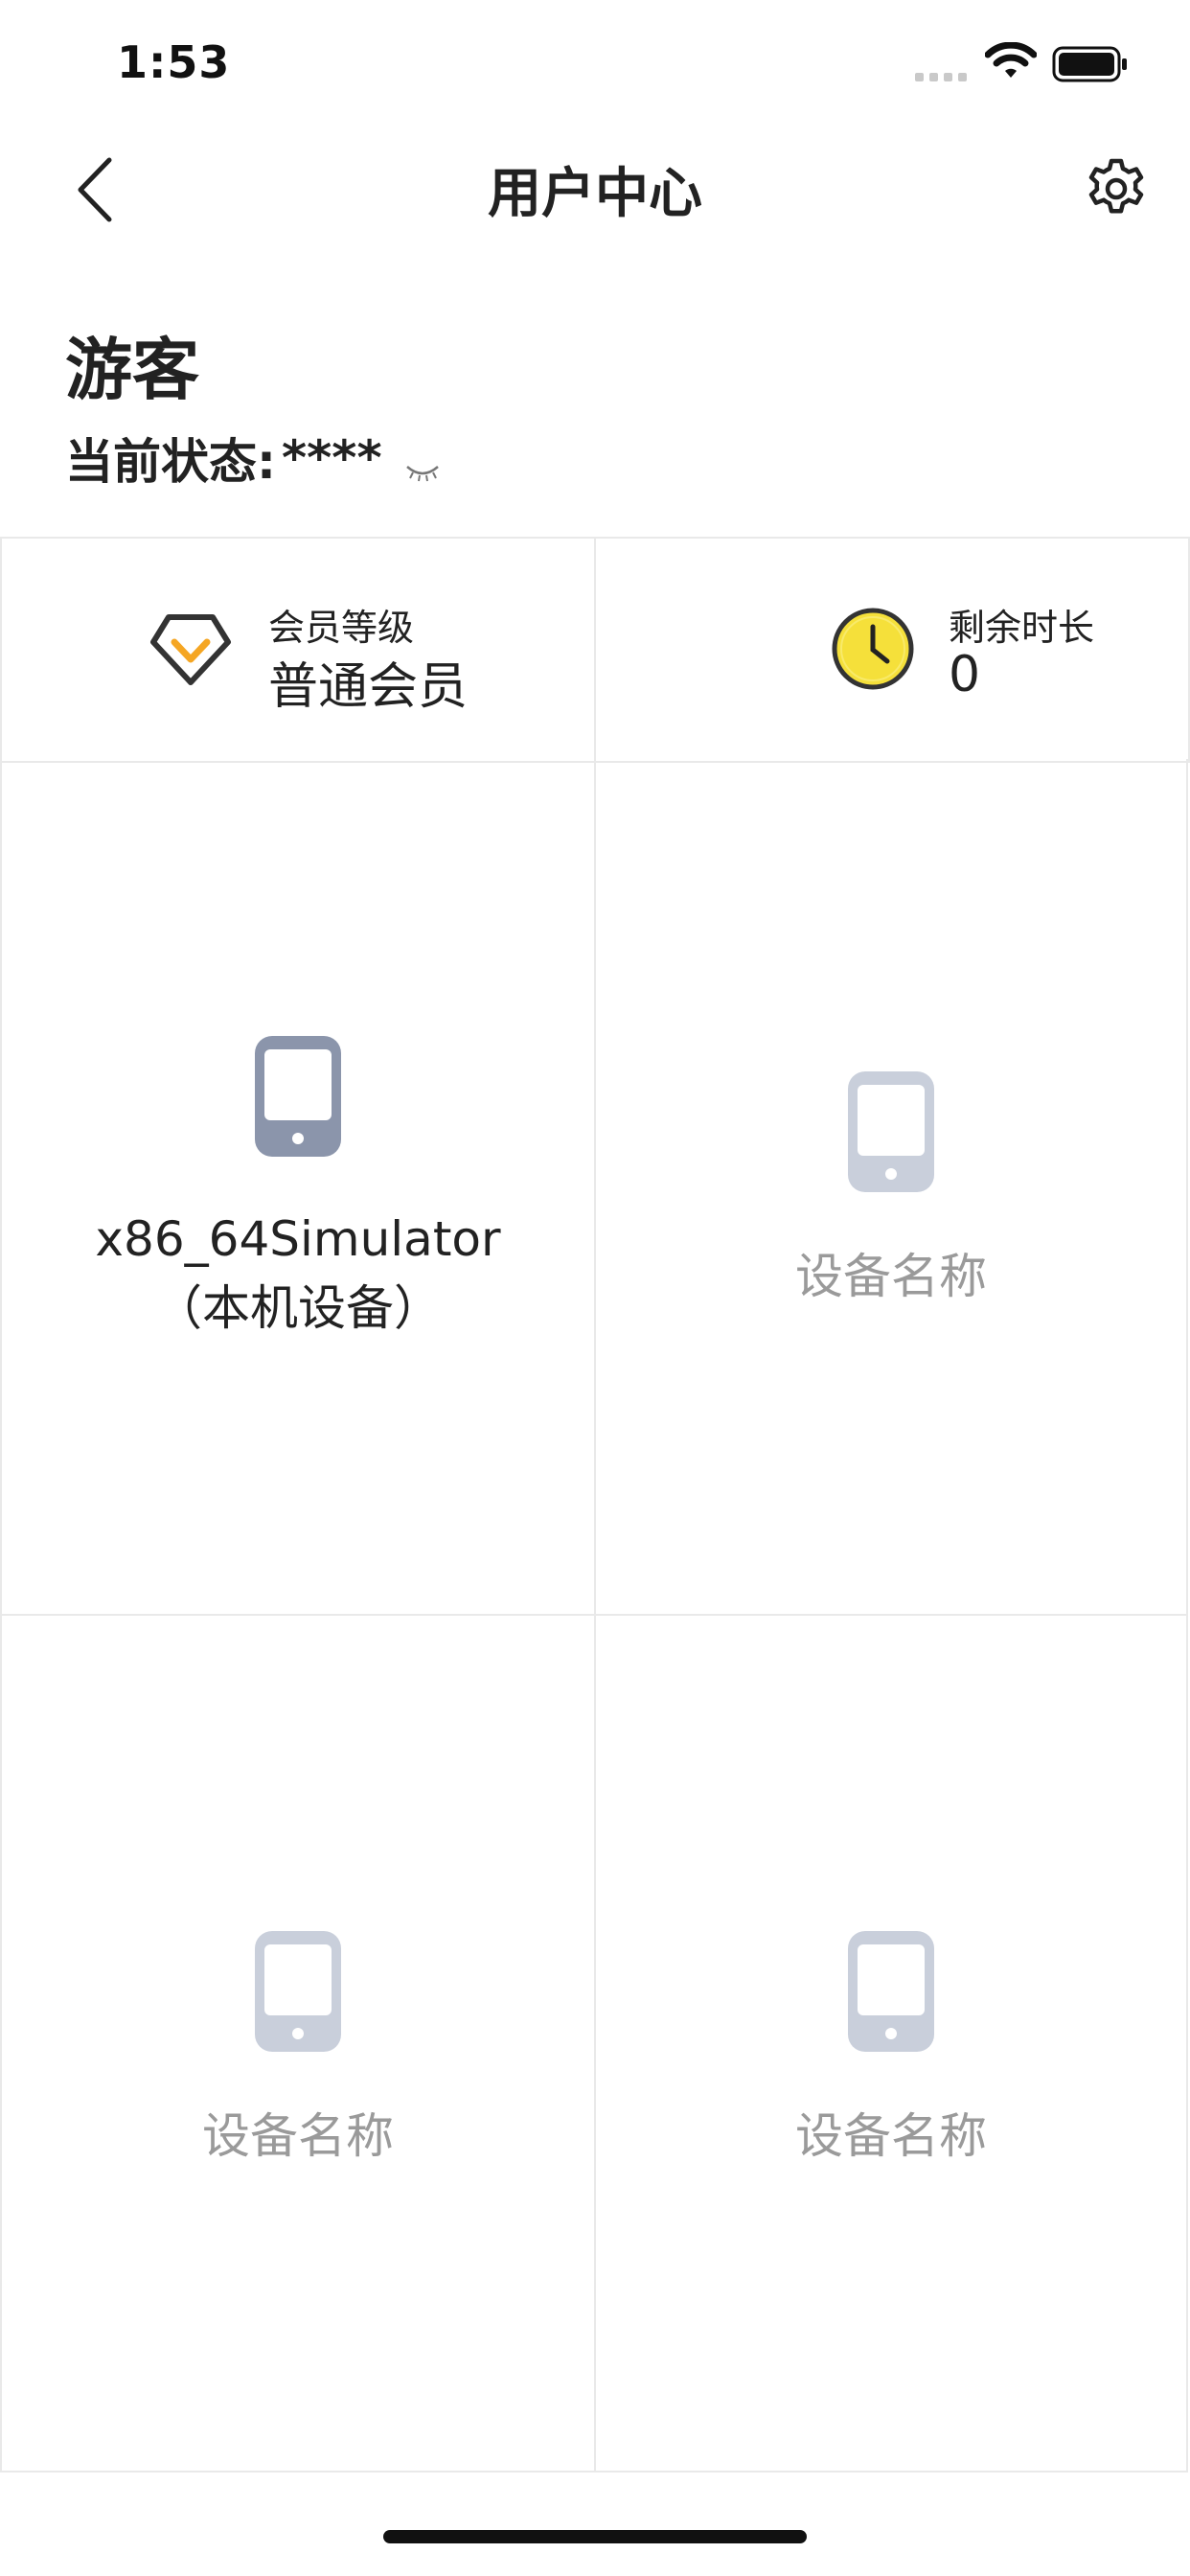 Image resolution: width=1190 pixels, height=2576 pixels. What do you see at coordinates (422, 463) in the screenshot?
I see `eye-toggle` at bounding box center [422, 463].